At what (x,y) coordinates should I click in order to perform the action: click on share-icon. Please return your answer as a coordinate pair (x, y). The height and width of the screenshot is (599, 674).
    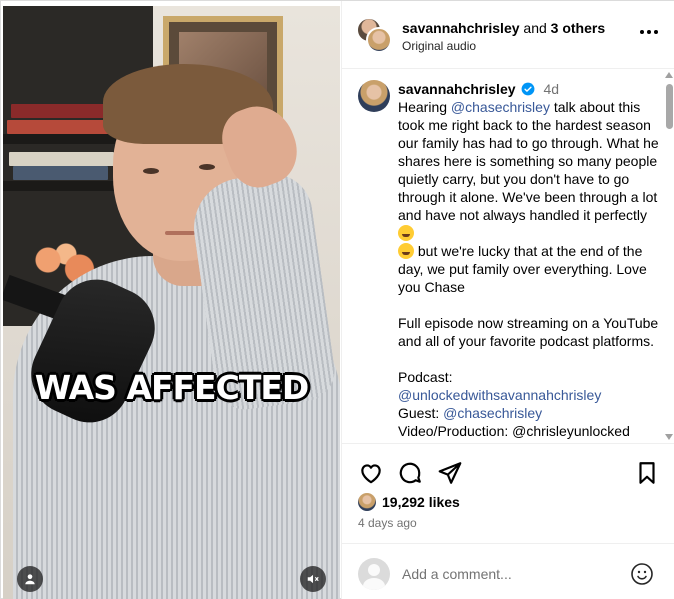
    Looking at the image, I should click on (450, 473).